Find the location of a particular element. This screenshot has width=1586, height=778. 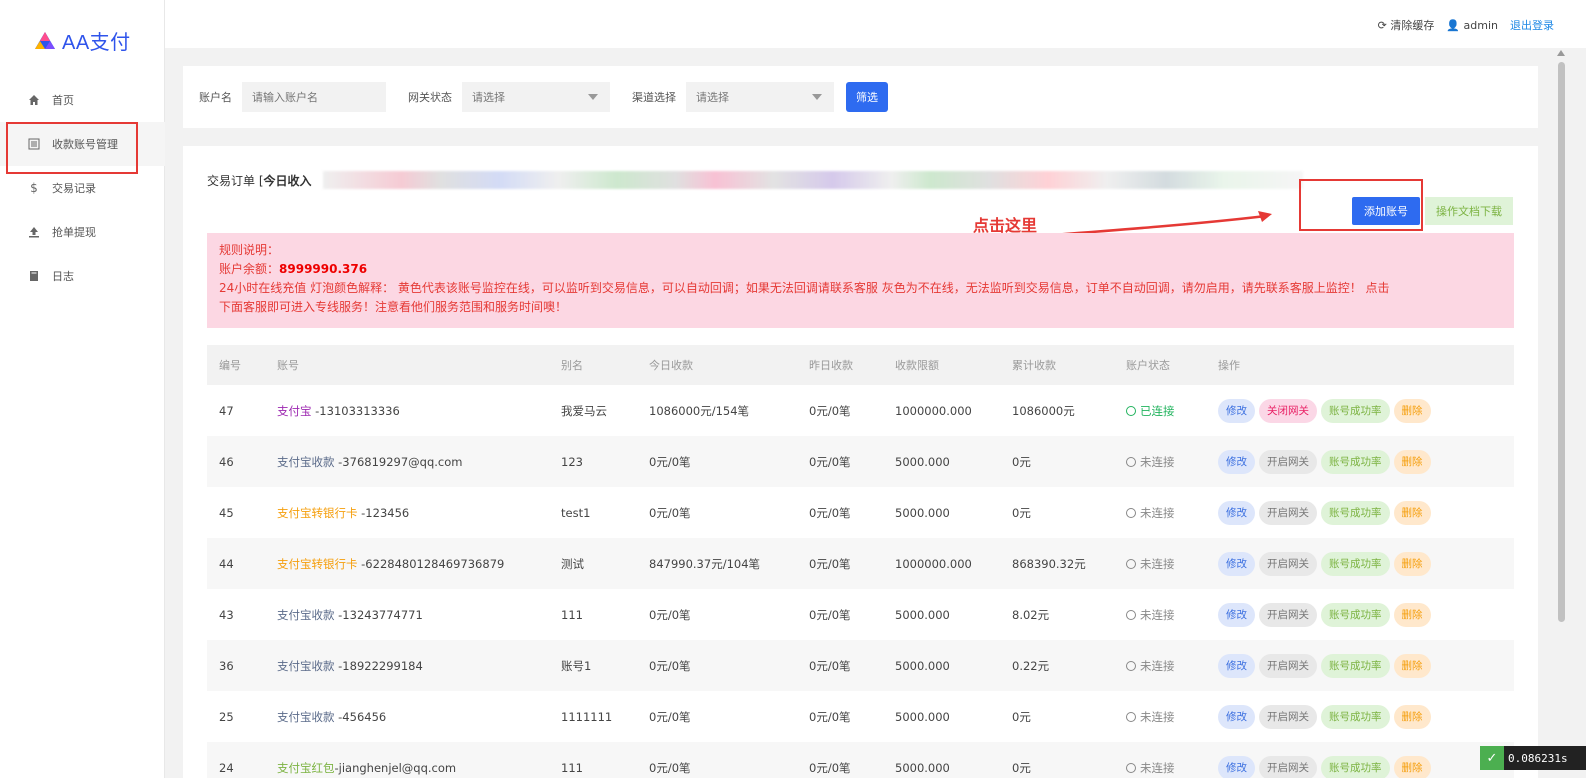

cell-actions: 修改 开启网关 账号成功率 删除 is located at coordinates (1366, 563).